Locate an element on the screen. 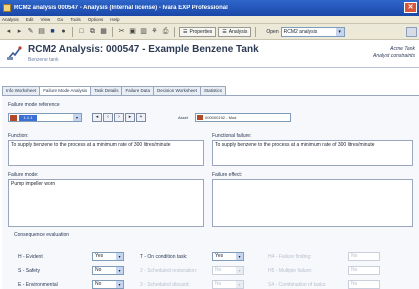 This screenshot has width=419, height=289. failure-mode-reference-field: 1.1.1 ▾ is located at coordinates (45, 117).